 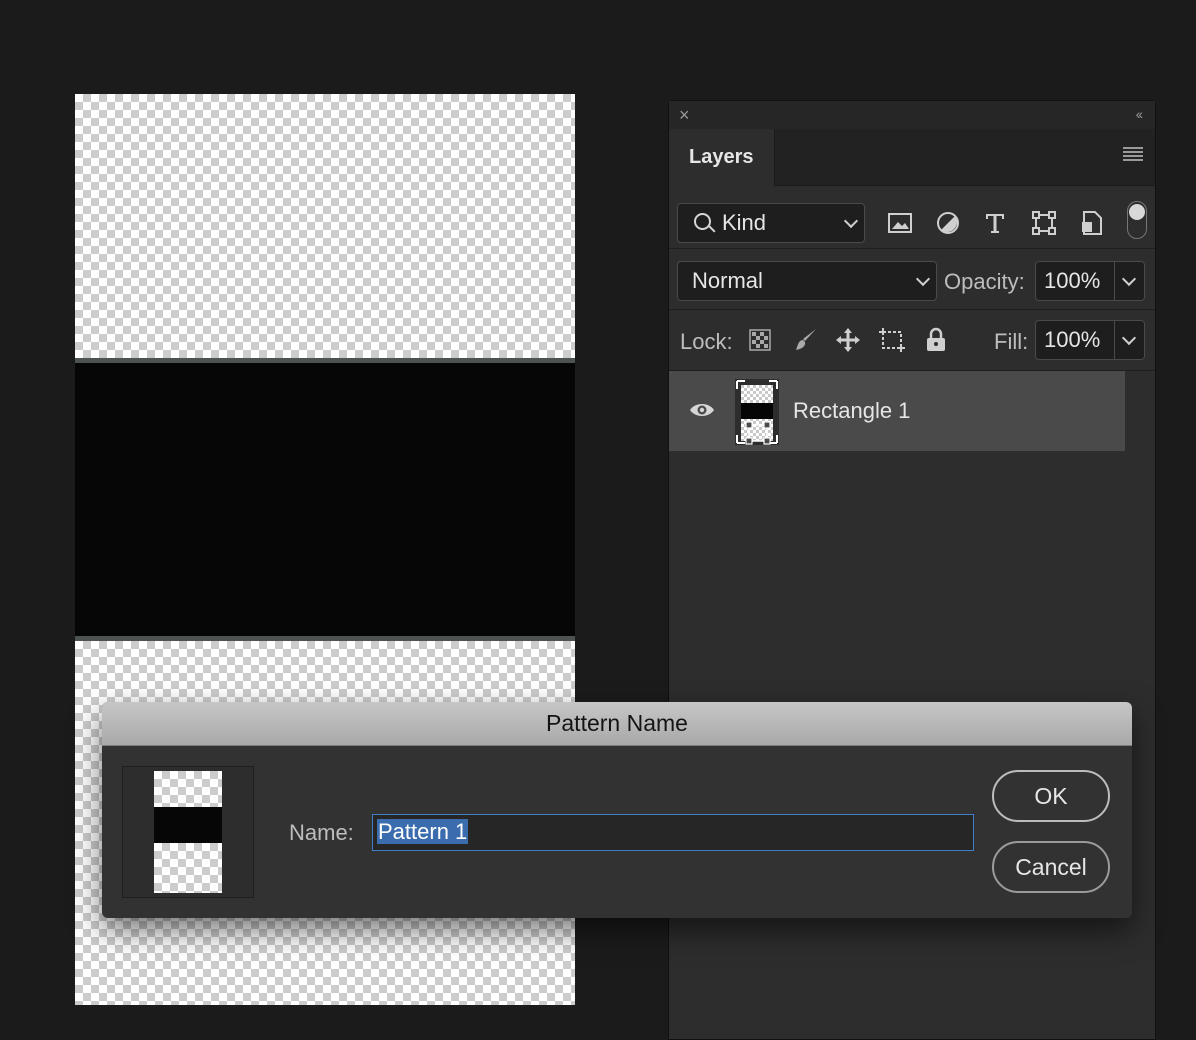 What do you see at coordinates (684, 115) in the screenshot?
I see `close-icon: ×` at bounding box center [684, 115].